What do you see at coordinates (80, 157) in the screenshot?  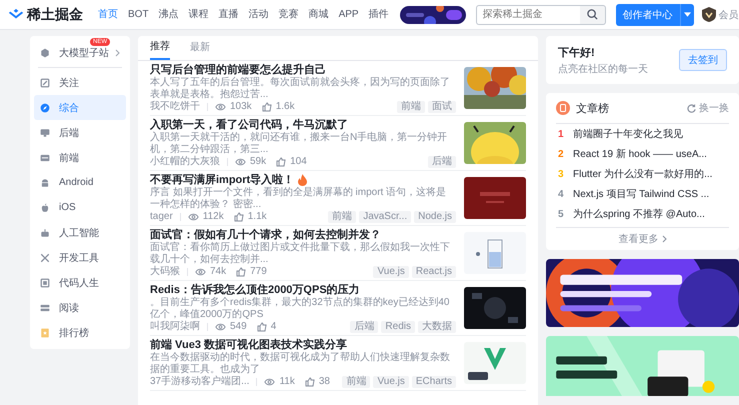 I see `category-item: 前端` at bounding box center [80, 157].